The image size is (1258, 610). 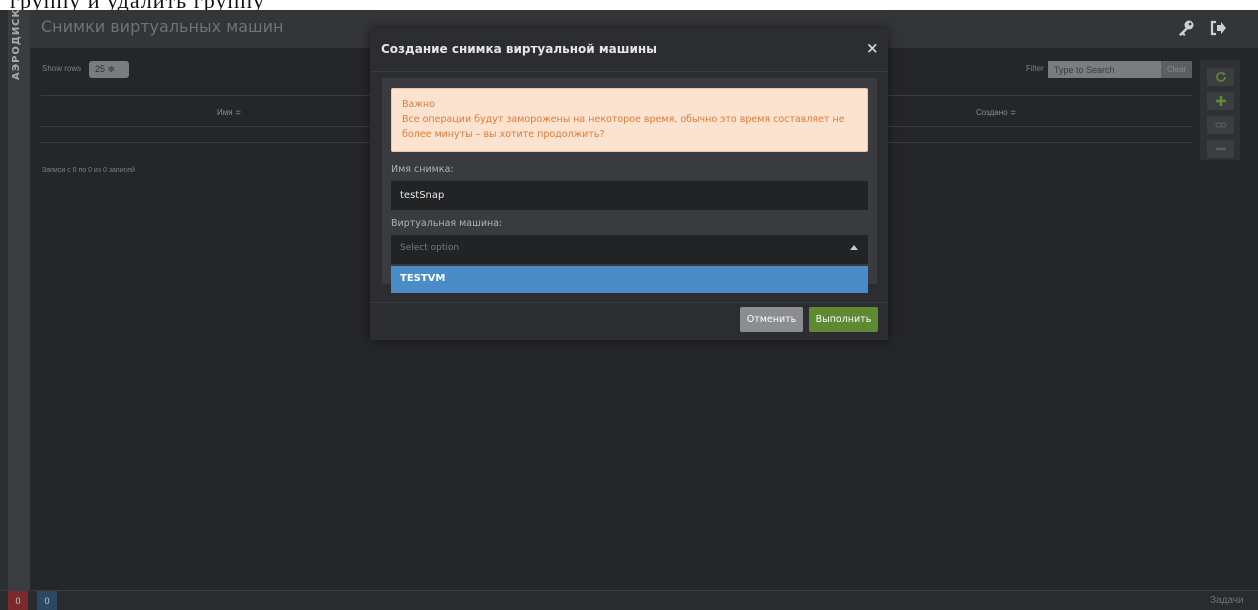 What do you see at coordinates (629, 249) in the screenshot?
I see `vm-select: Select option` at bounding box center [629, 249].